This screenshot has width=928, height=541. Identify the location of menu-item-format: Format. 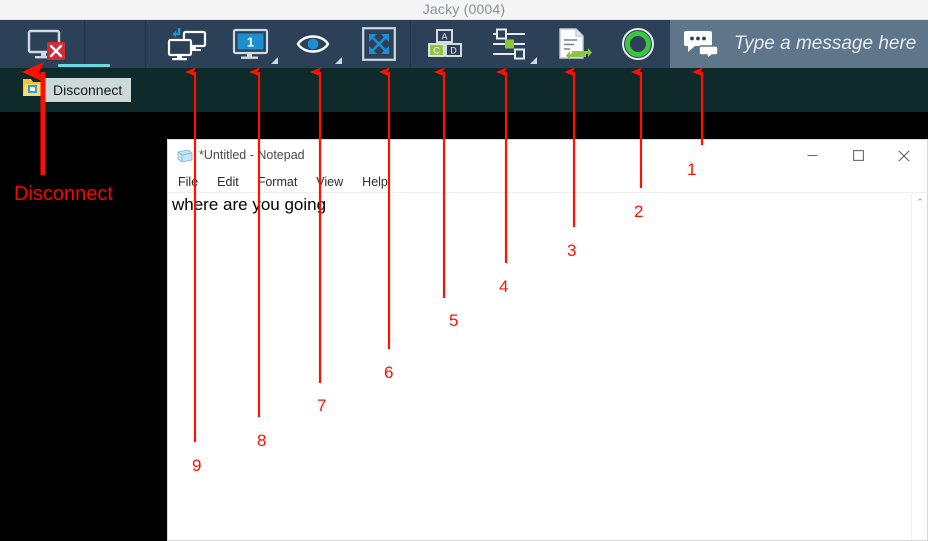
(278, 182).